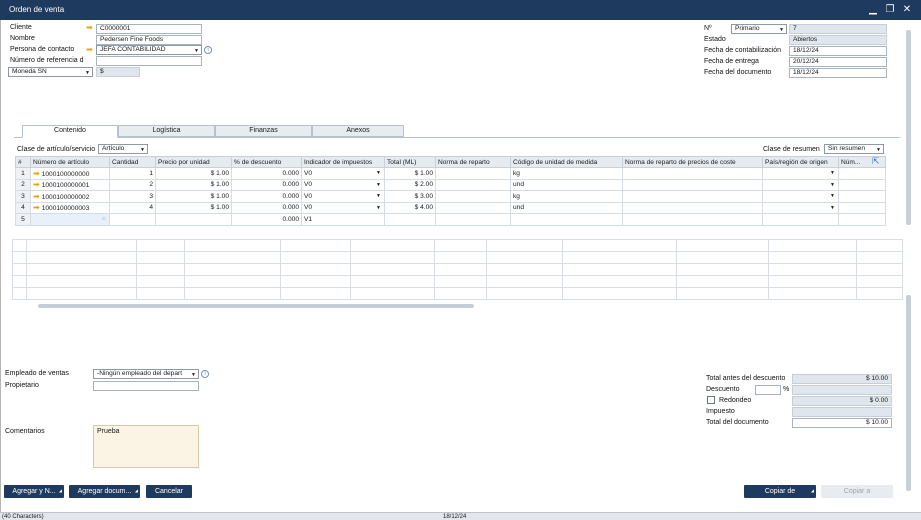 Image resolution: width=921 pixels, height=520 pixels. Describe the element at coordinates (169, 491) in the screenshot. I see `cancelar-button: Cancelar` at that location.